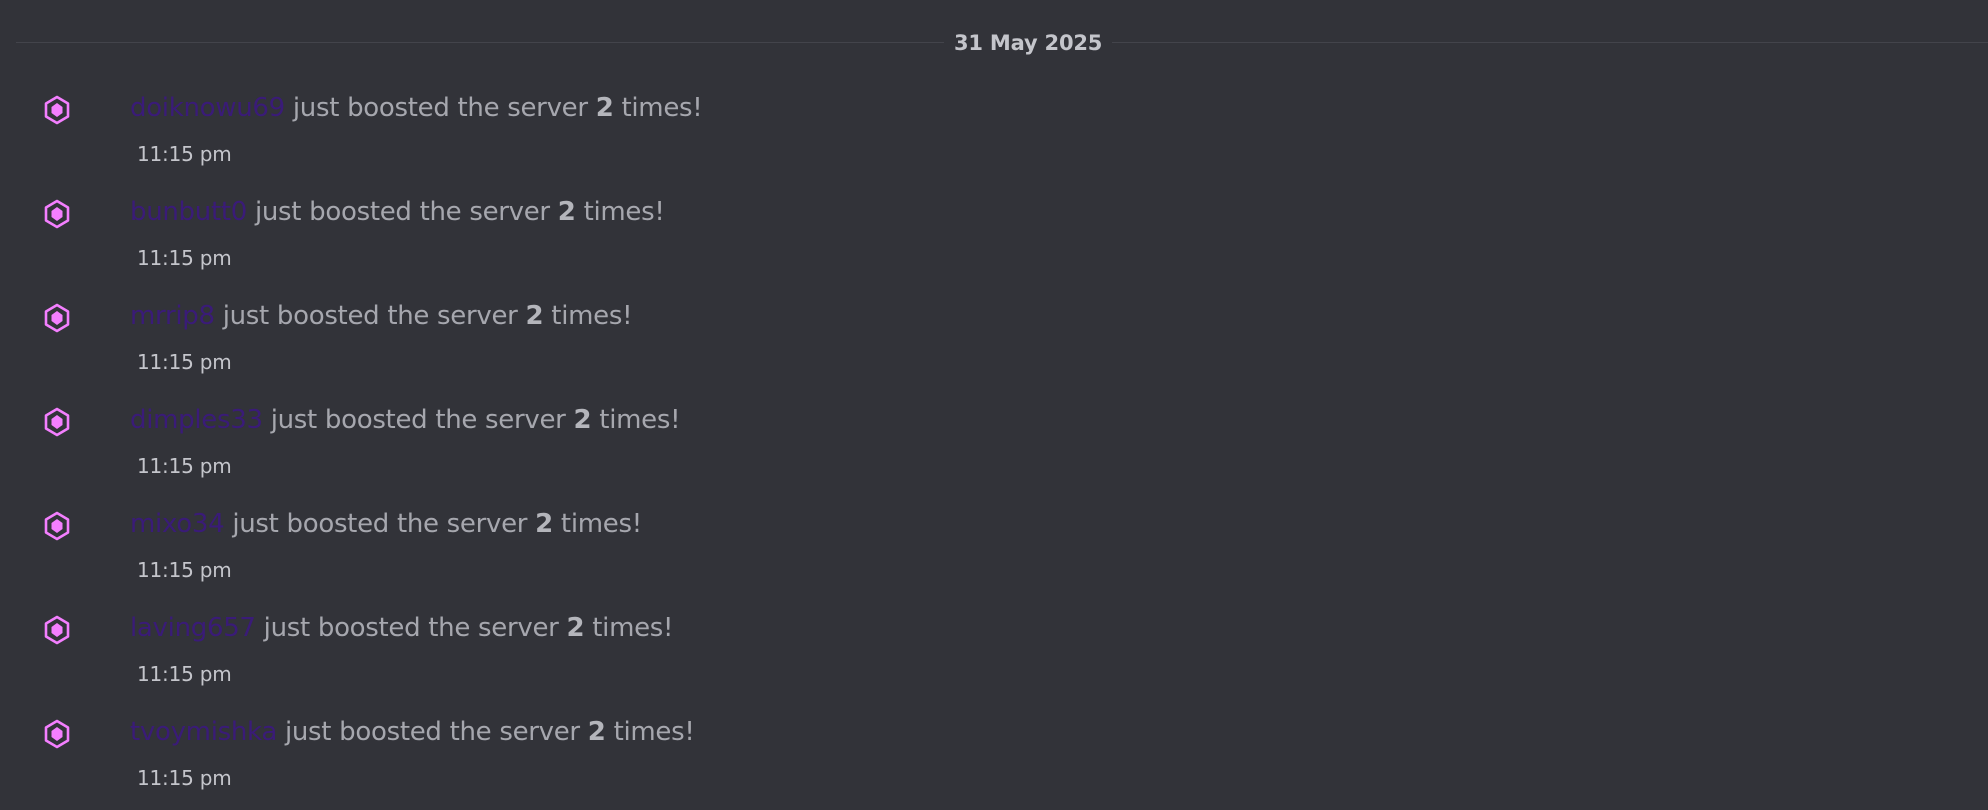 This screenshot has width=1988, height=810. What do you see at coordinates (196, 420) in the screenshot?
I see `username: dimples33` at bounding box center [196, 420].